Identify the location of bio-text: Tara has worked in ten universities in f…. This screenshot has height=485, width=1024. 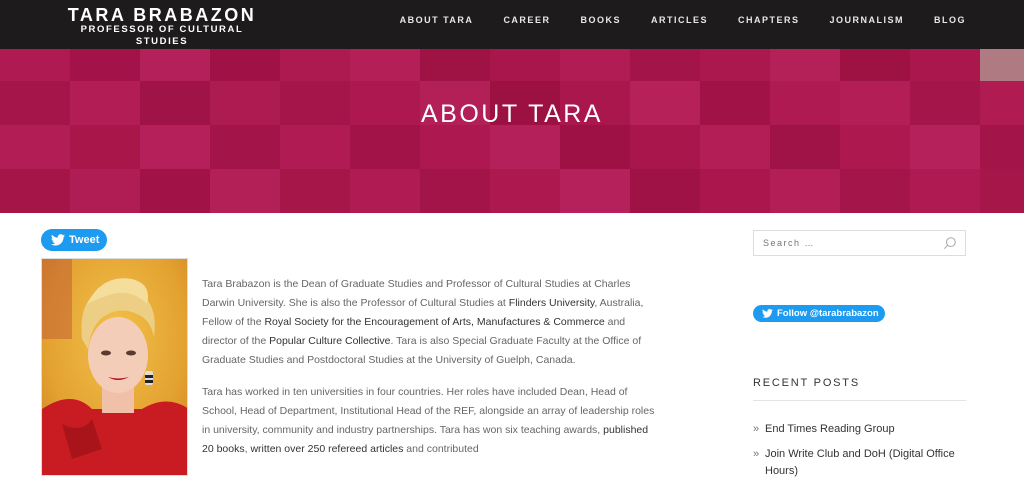
(428, 411).